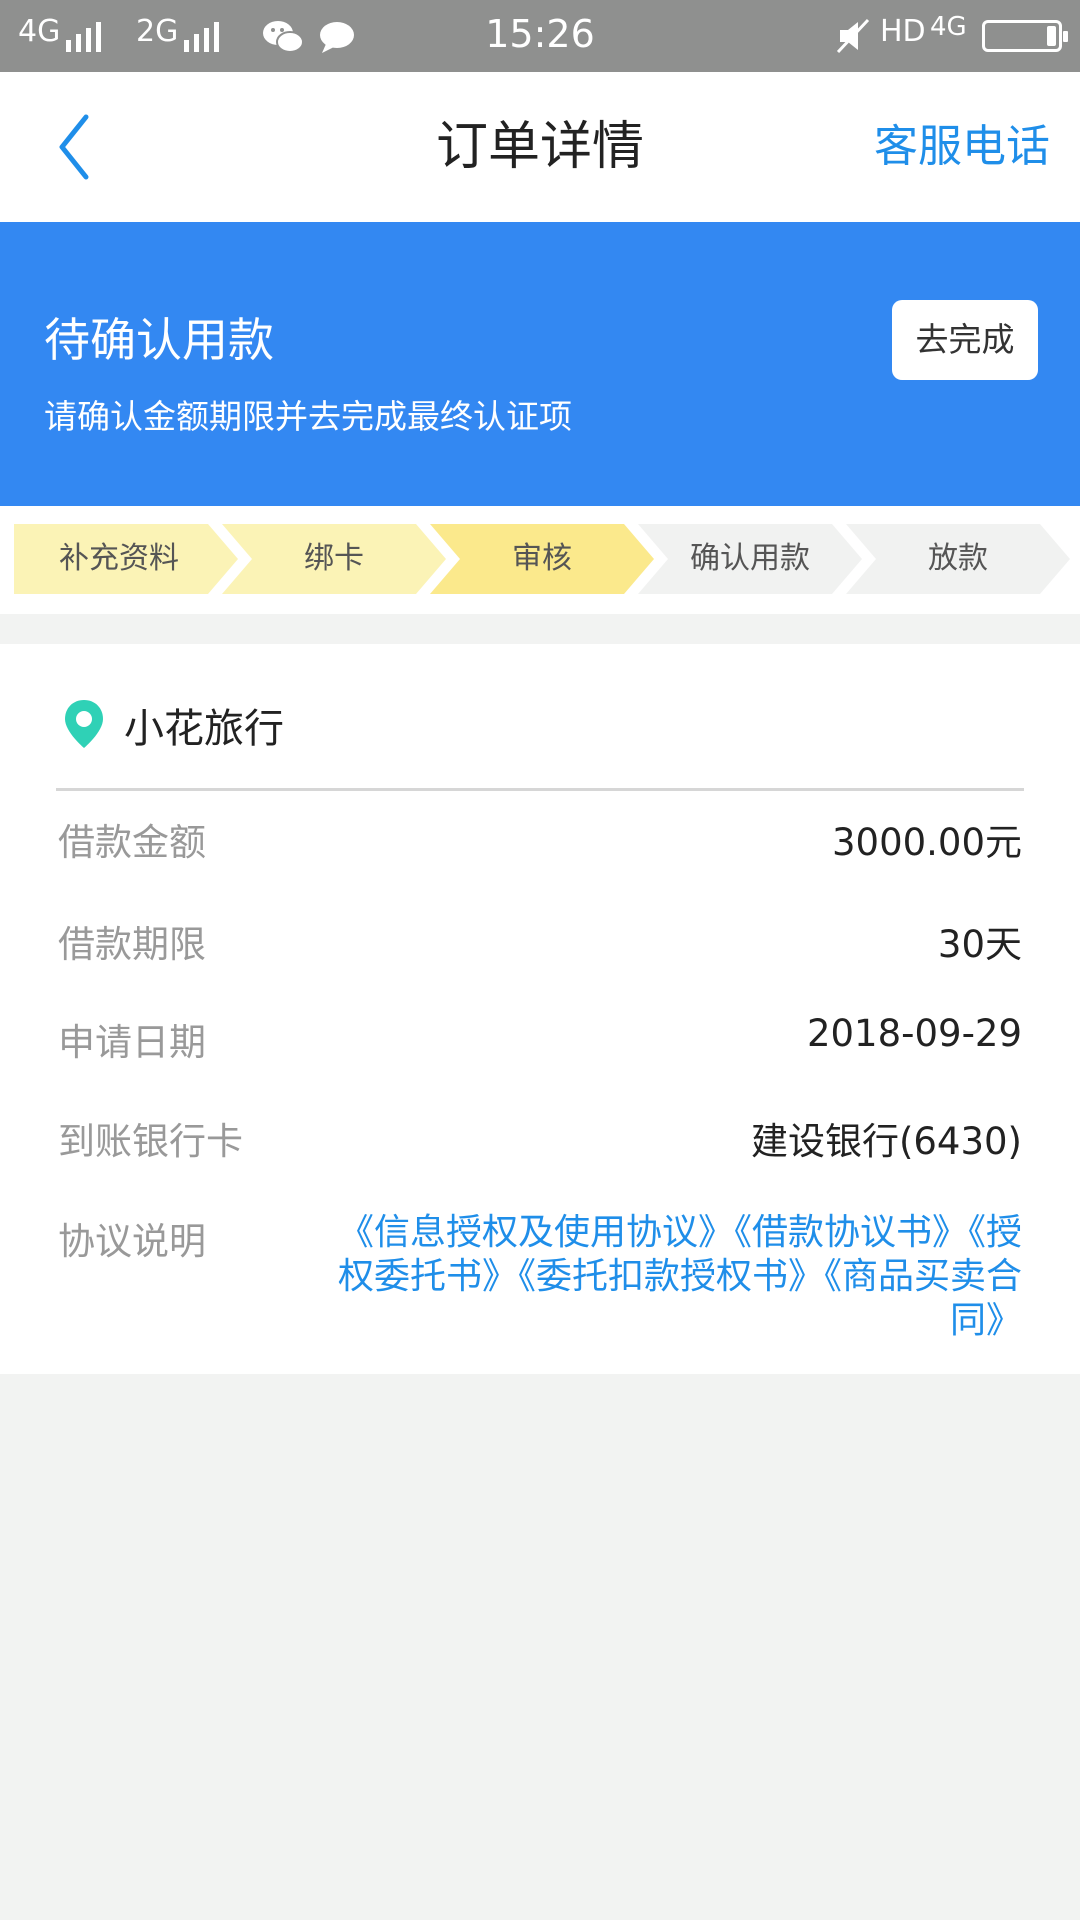 The width and height of the screenshot is (1080, 1920). I want to click on loan-amount-value: 3000.00元, so click(926, 842).